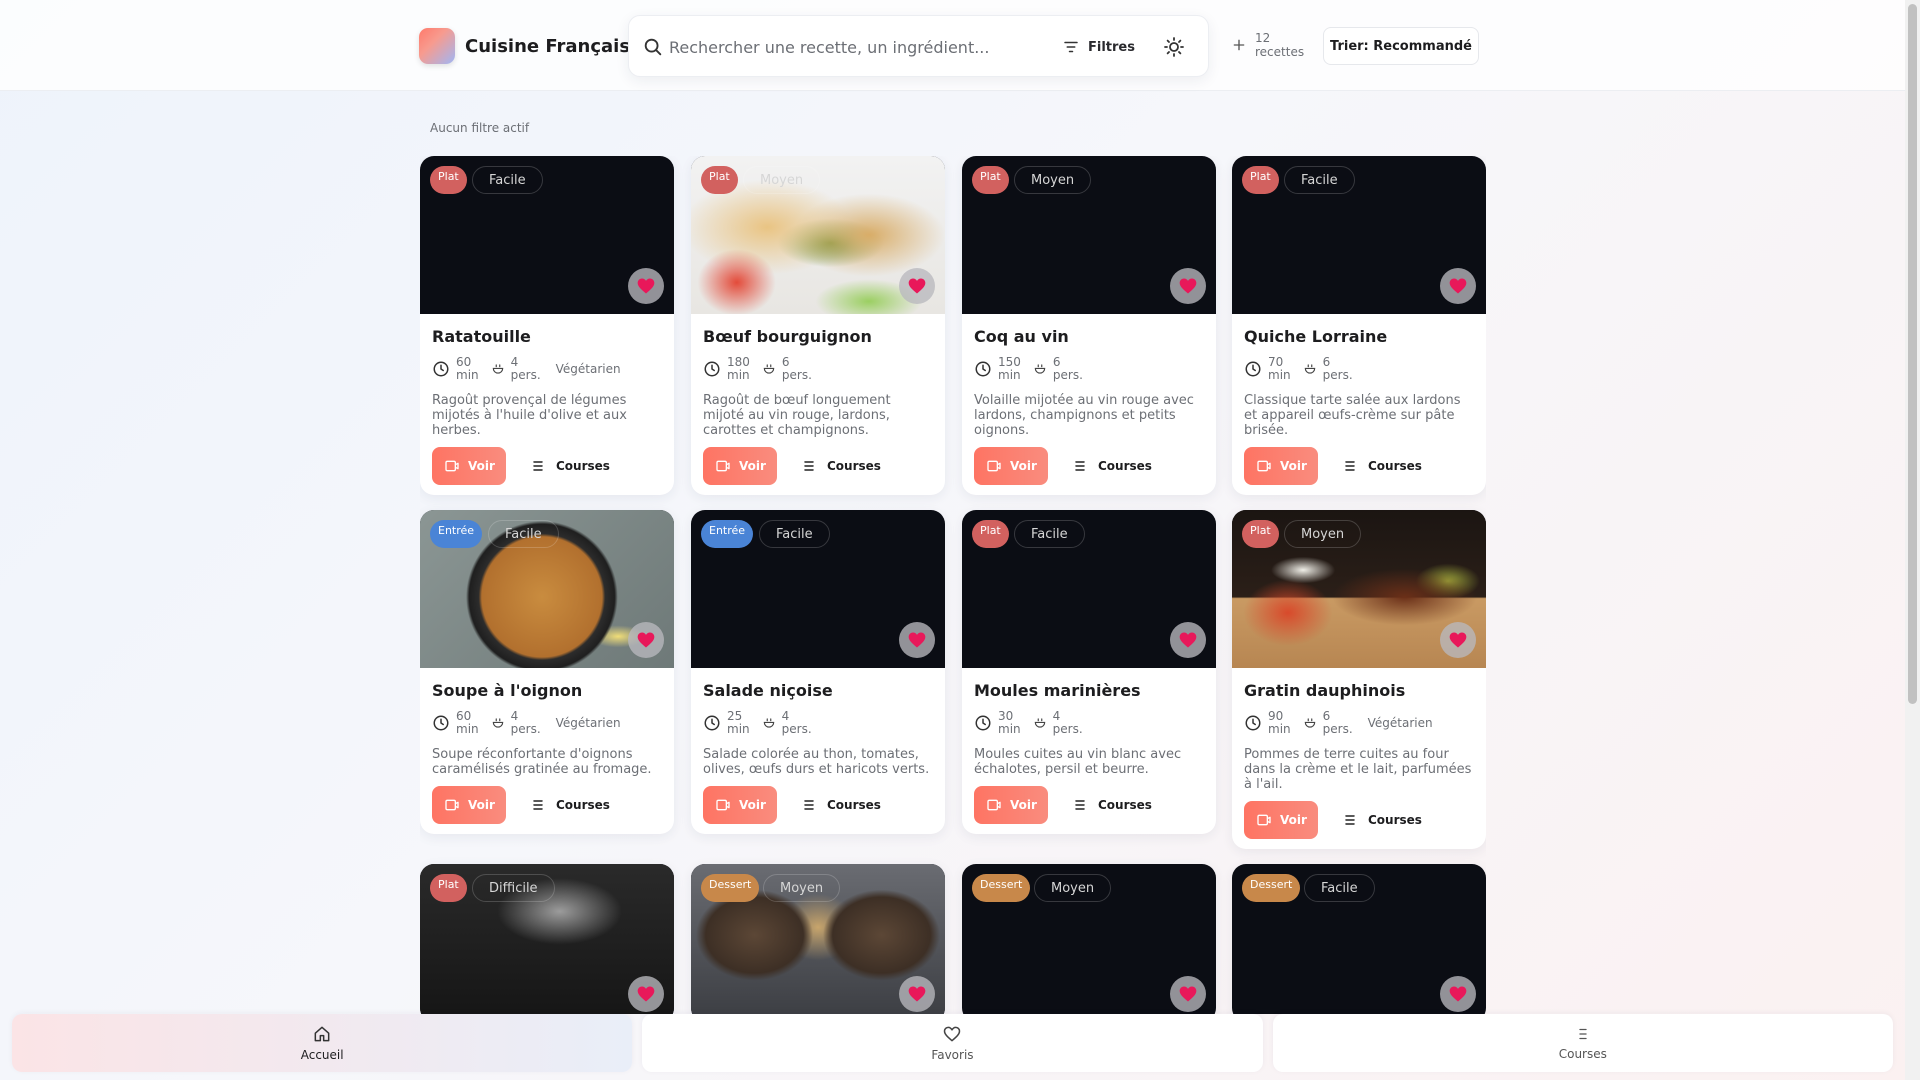 This screenshot has width=1920, height=1080. Describe the element at coordinates (1293, 820) in the screenshot. I see `view-label: Voir` at that location.